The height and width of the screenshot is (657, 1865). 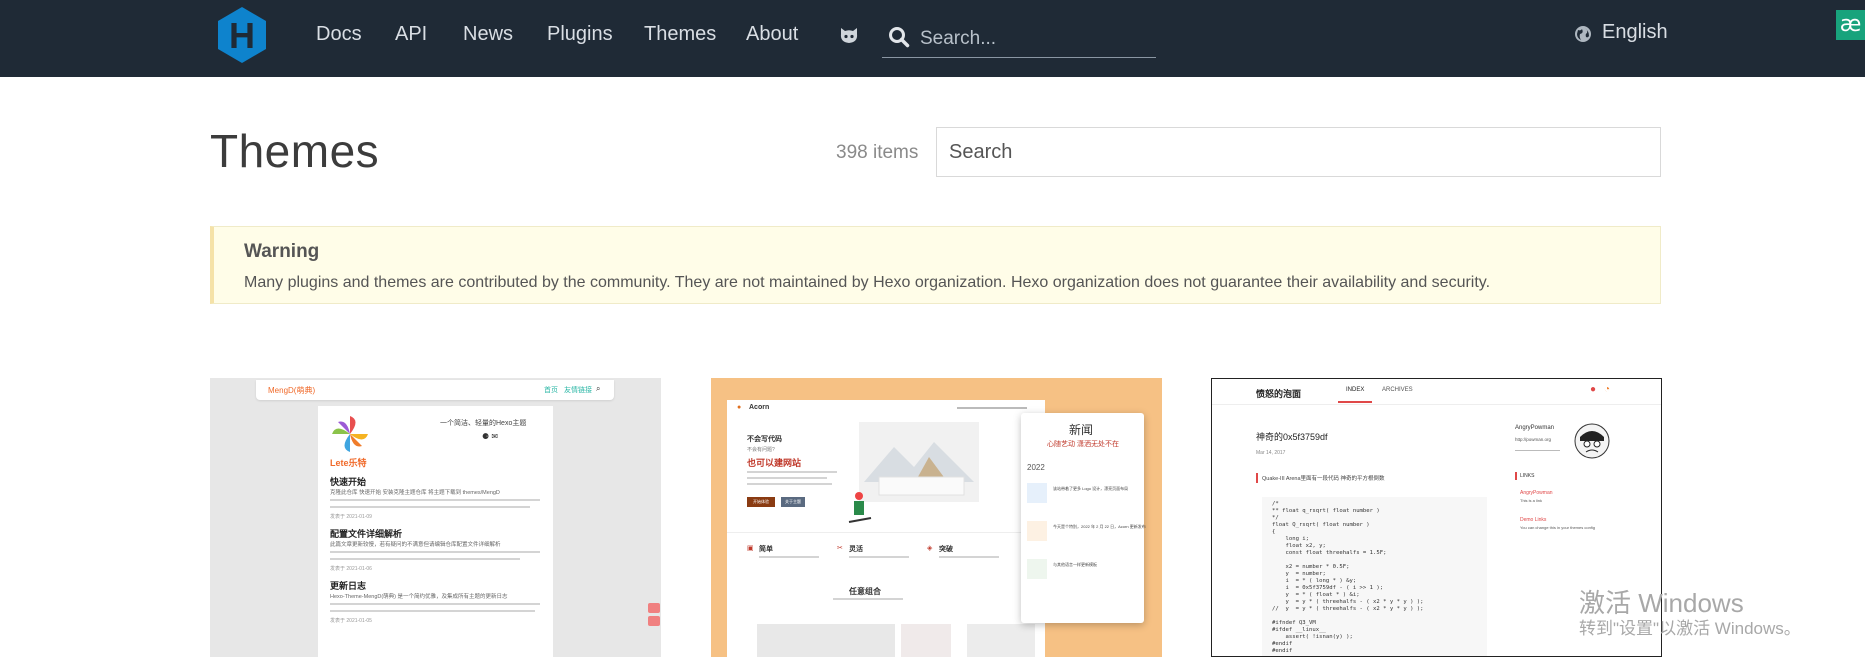 I want to click on preview-nav-home: 首页, so click(x=551, y=390).